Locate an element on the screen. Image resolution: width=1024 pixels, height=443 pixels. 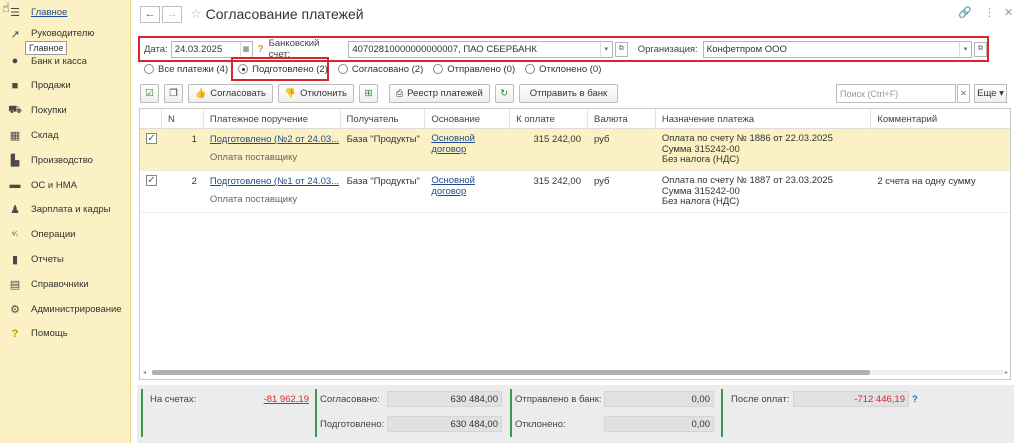
book-icon: ▤ is located at coordinates (15, 284).